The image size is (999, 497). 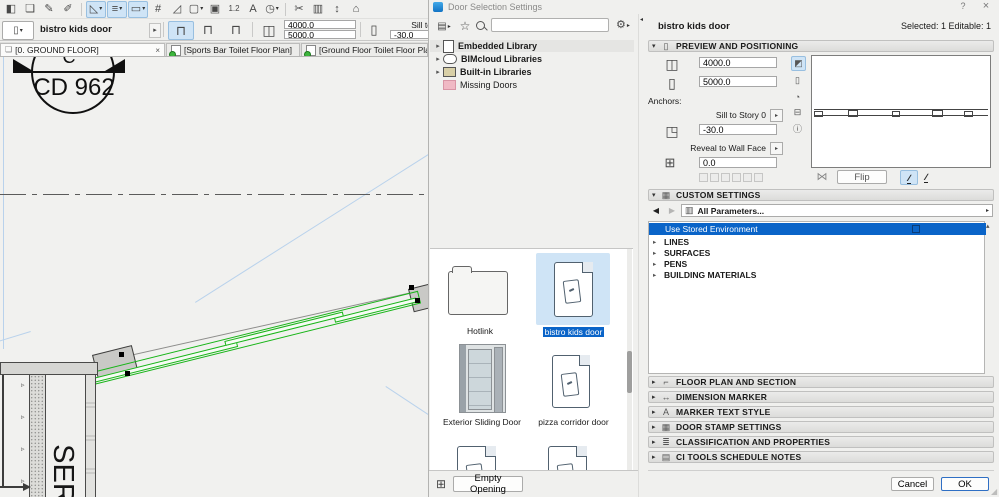 I want to click on flip-button: Flip, so click(x=862, y=177).